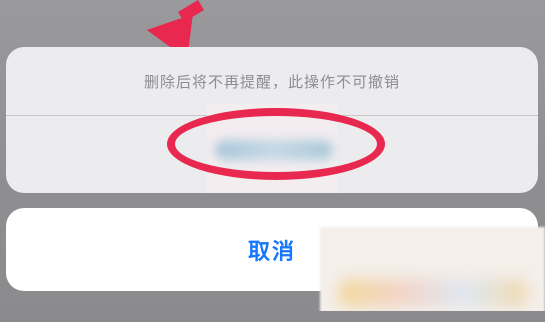 The width and height of the screenshot is (545, 322). What do you see at coordinates (272, 316) in the screenshot?
I see `bottom-bar` at bounding box center [272, 316].